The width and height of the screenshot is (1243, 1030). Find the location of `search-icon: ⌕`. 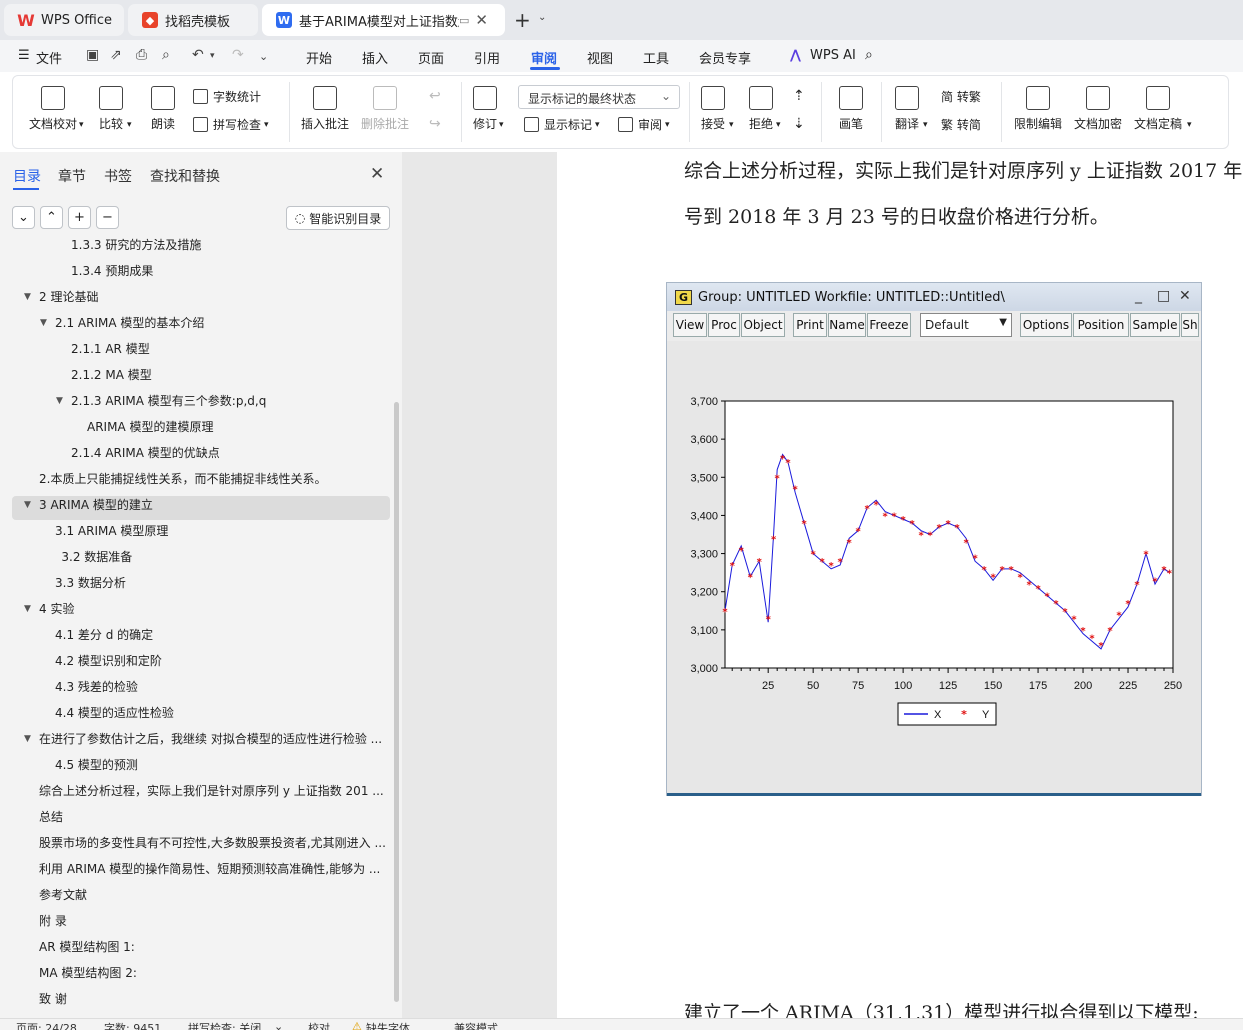

search-icon: ⌕ is located at coordinates (869, 55).